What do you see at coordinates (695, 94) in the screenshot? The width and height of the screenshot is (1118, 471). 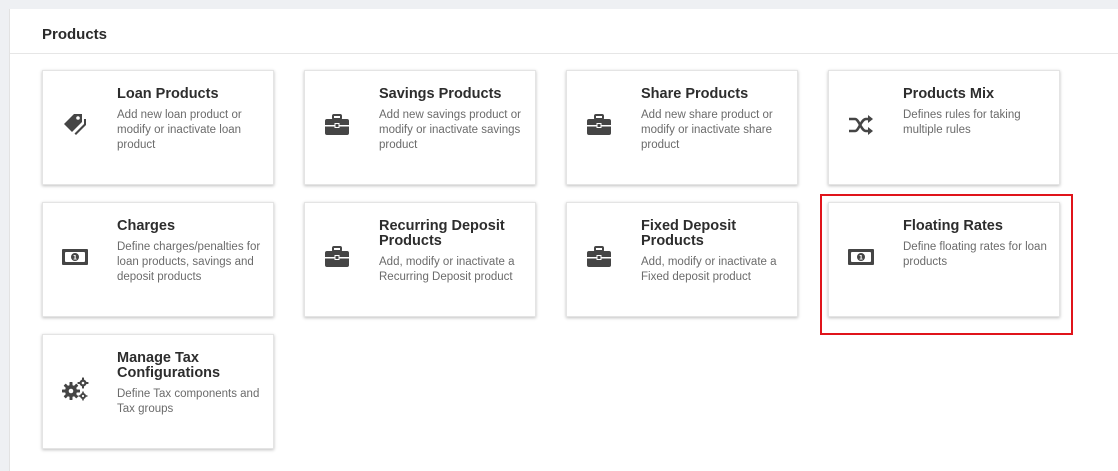 I see `card-title: Share Products` at bounding box center [695, 94].